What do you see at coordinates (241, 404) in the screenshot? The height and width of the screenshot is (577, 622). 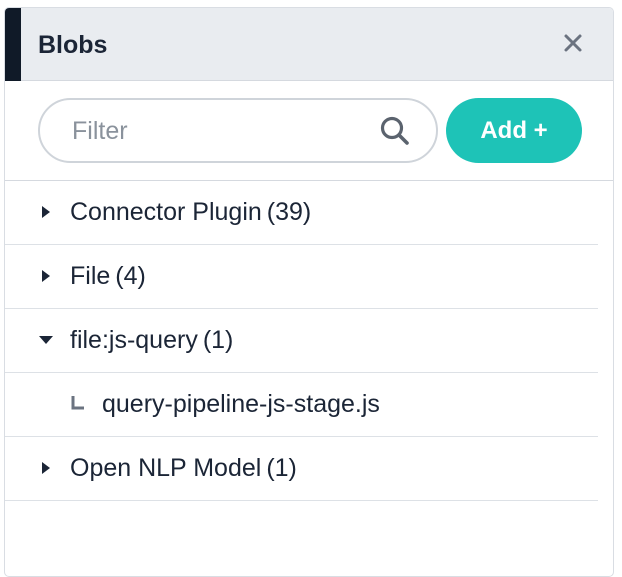 I see `tree-item-name: query-pipeline-js-stage.js` at bounding box center [241, 404].